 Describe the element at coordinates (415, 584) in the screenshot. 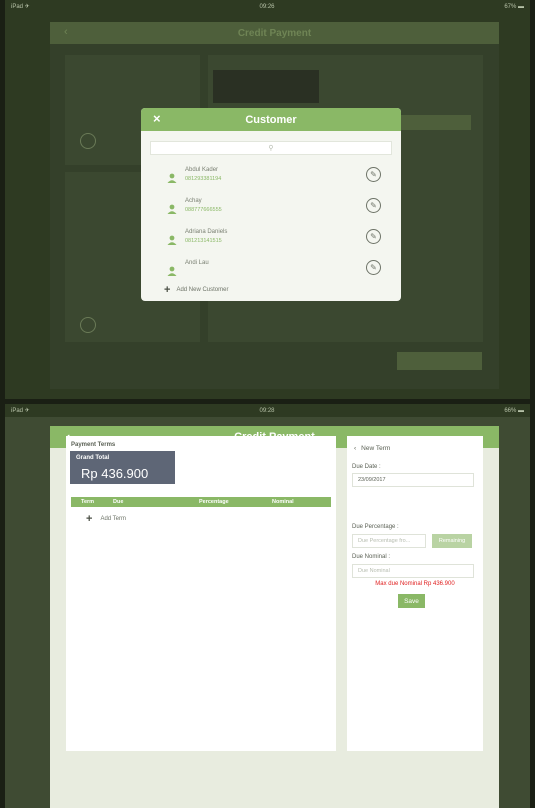

I see `max-nominal-warning: Max due Nominal Rp 436.900` at that location.